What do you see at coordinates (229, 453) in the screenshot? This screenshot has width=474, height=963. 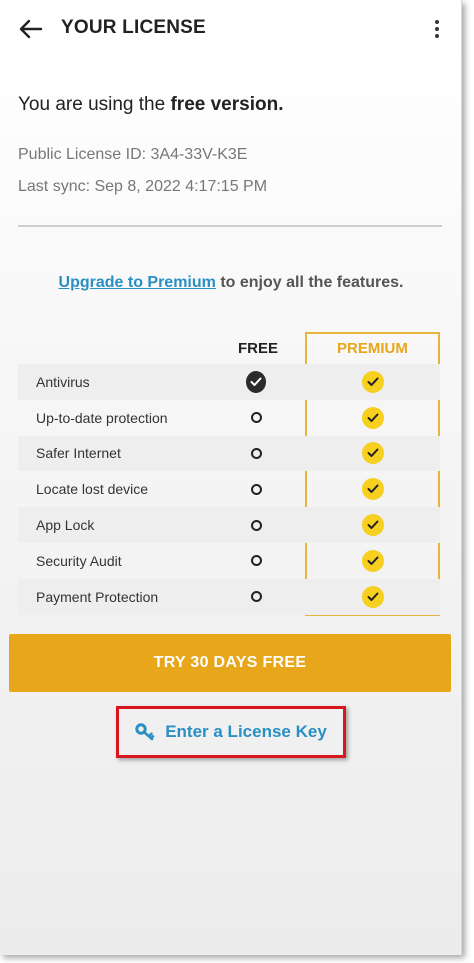 I see `table-row: Safer Internet` at bounding box center [229, 453].